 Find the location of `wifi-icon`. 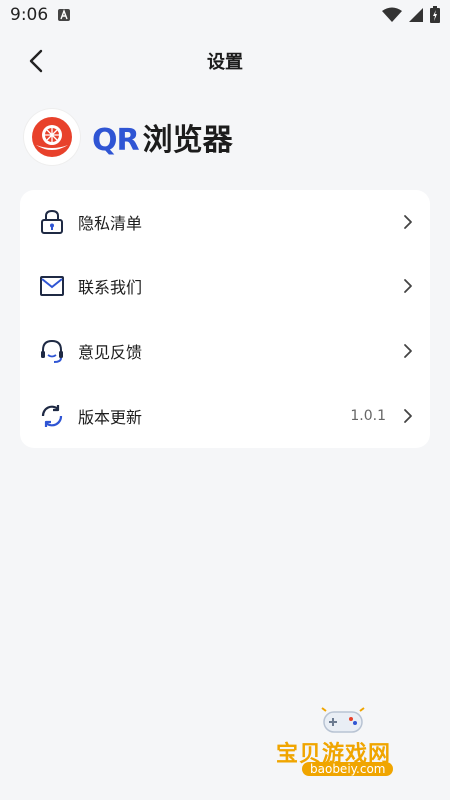

wifi-icon is located at coordinates (392, 14).